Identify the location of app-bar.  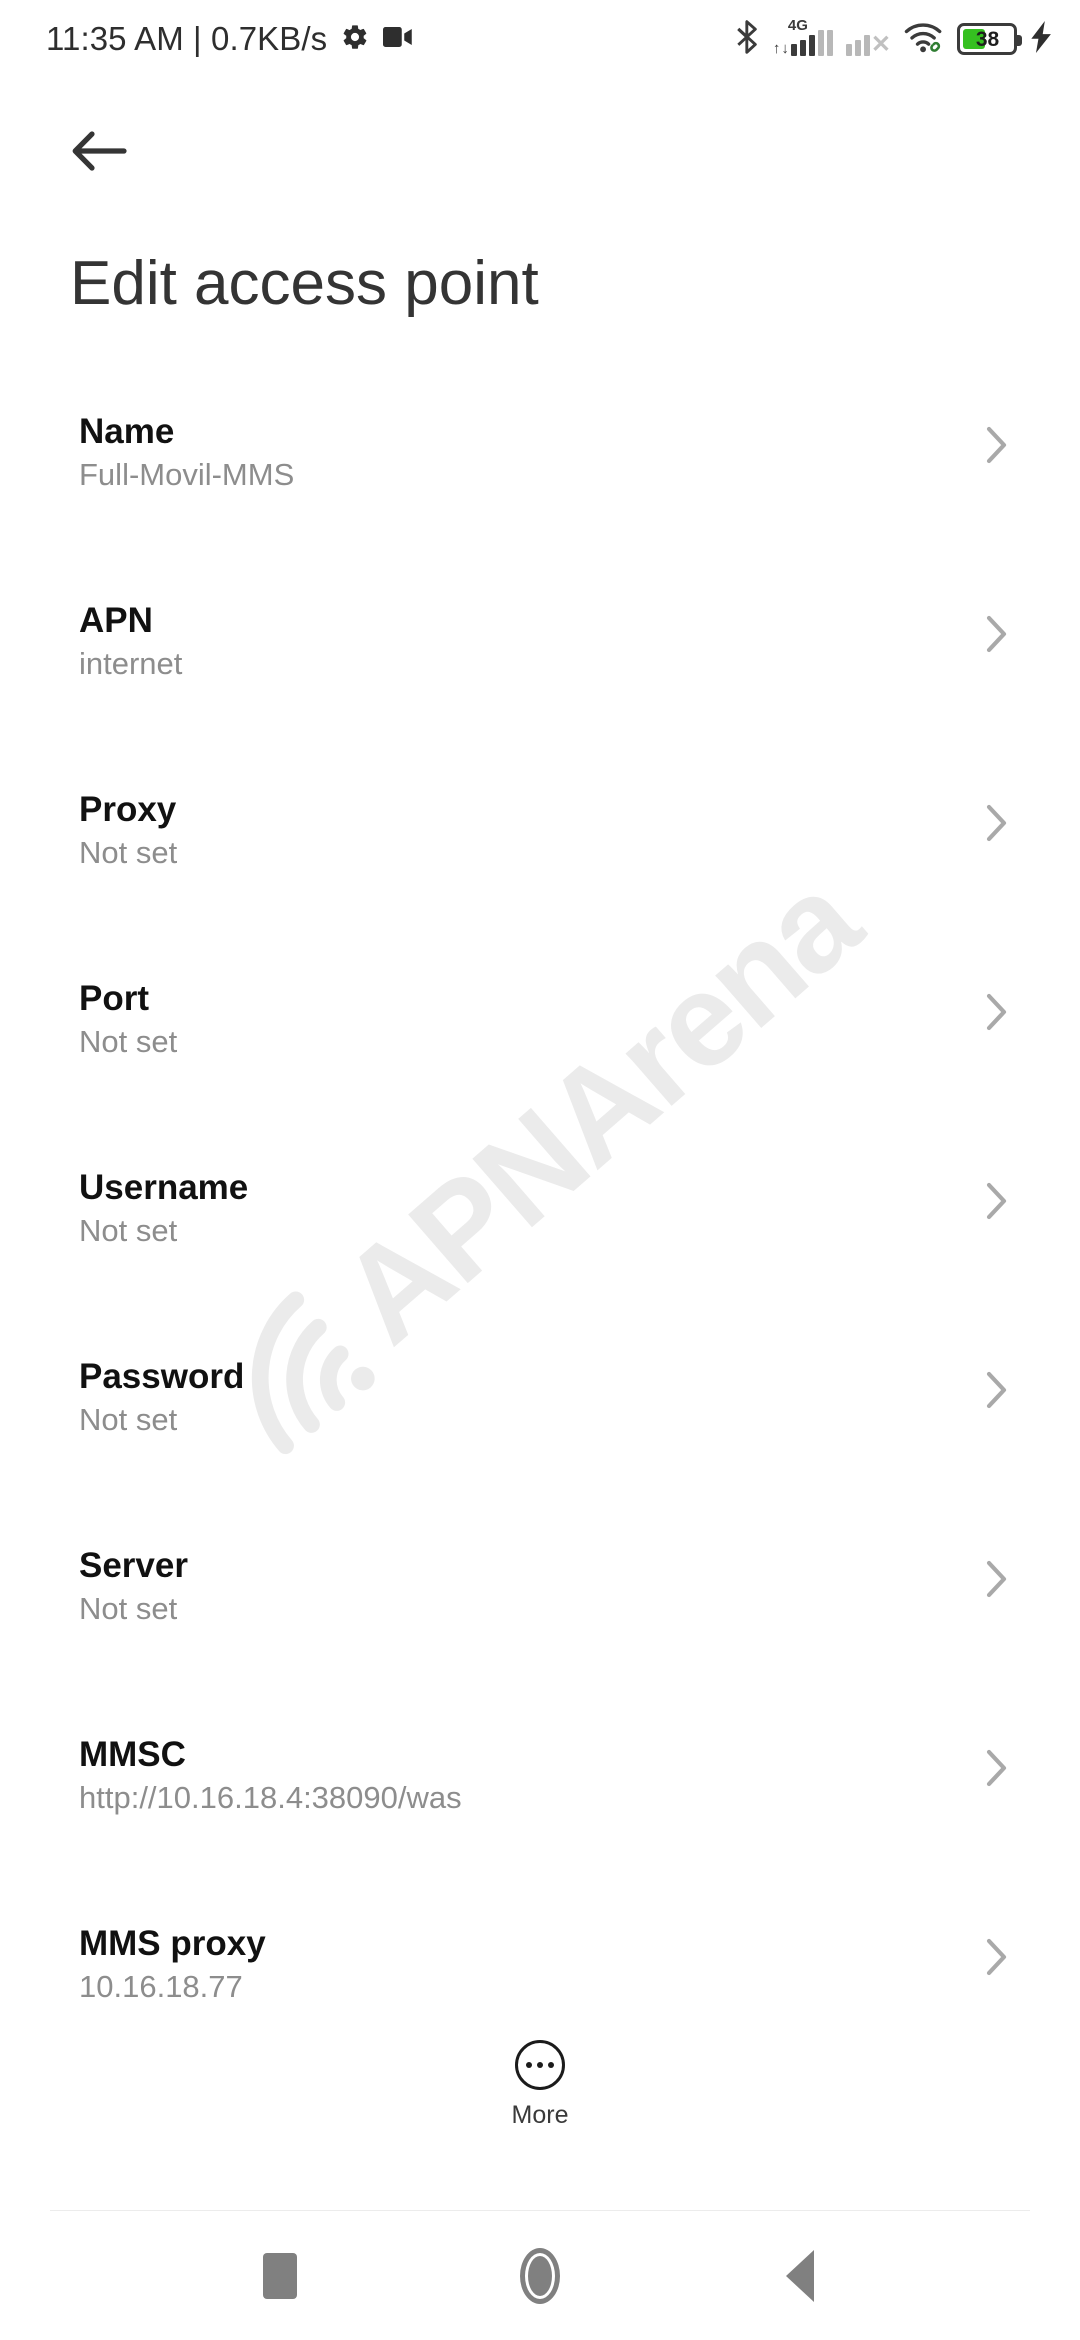
(540, 153).